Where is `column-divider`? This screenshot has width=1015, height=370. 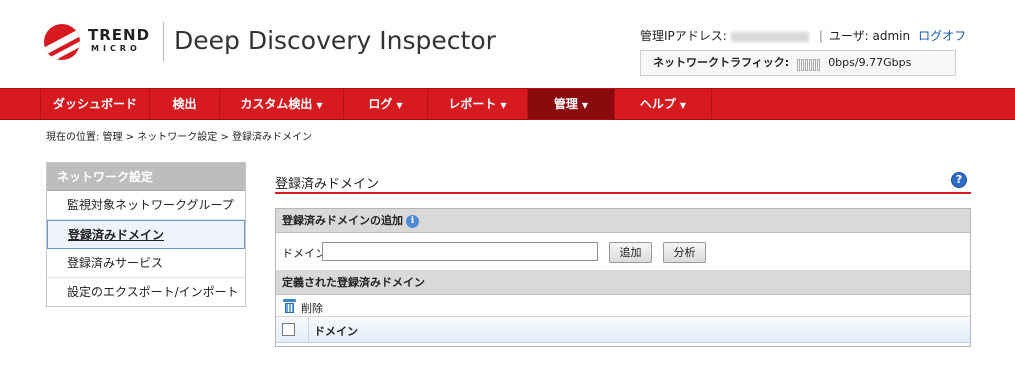
column-divider is located at coordinates (308, 330).